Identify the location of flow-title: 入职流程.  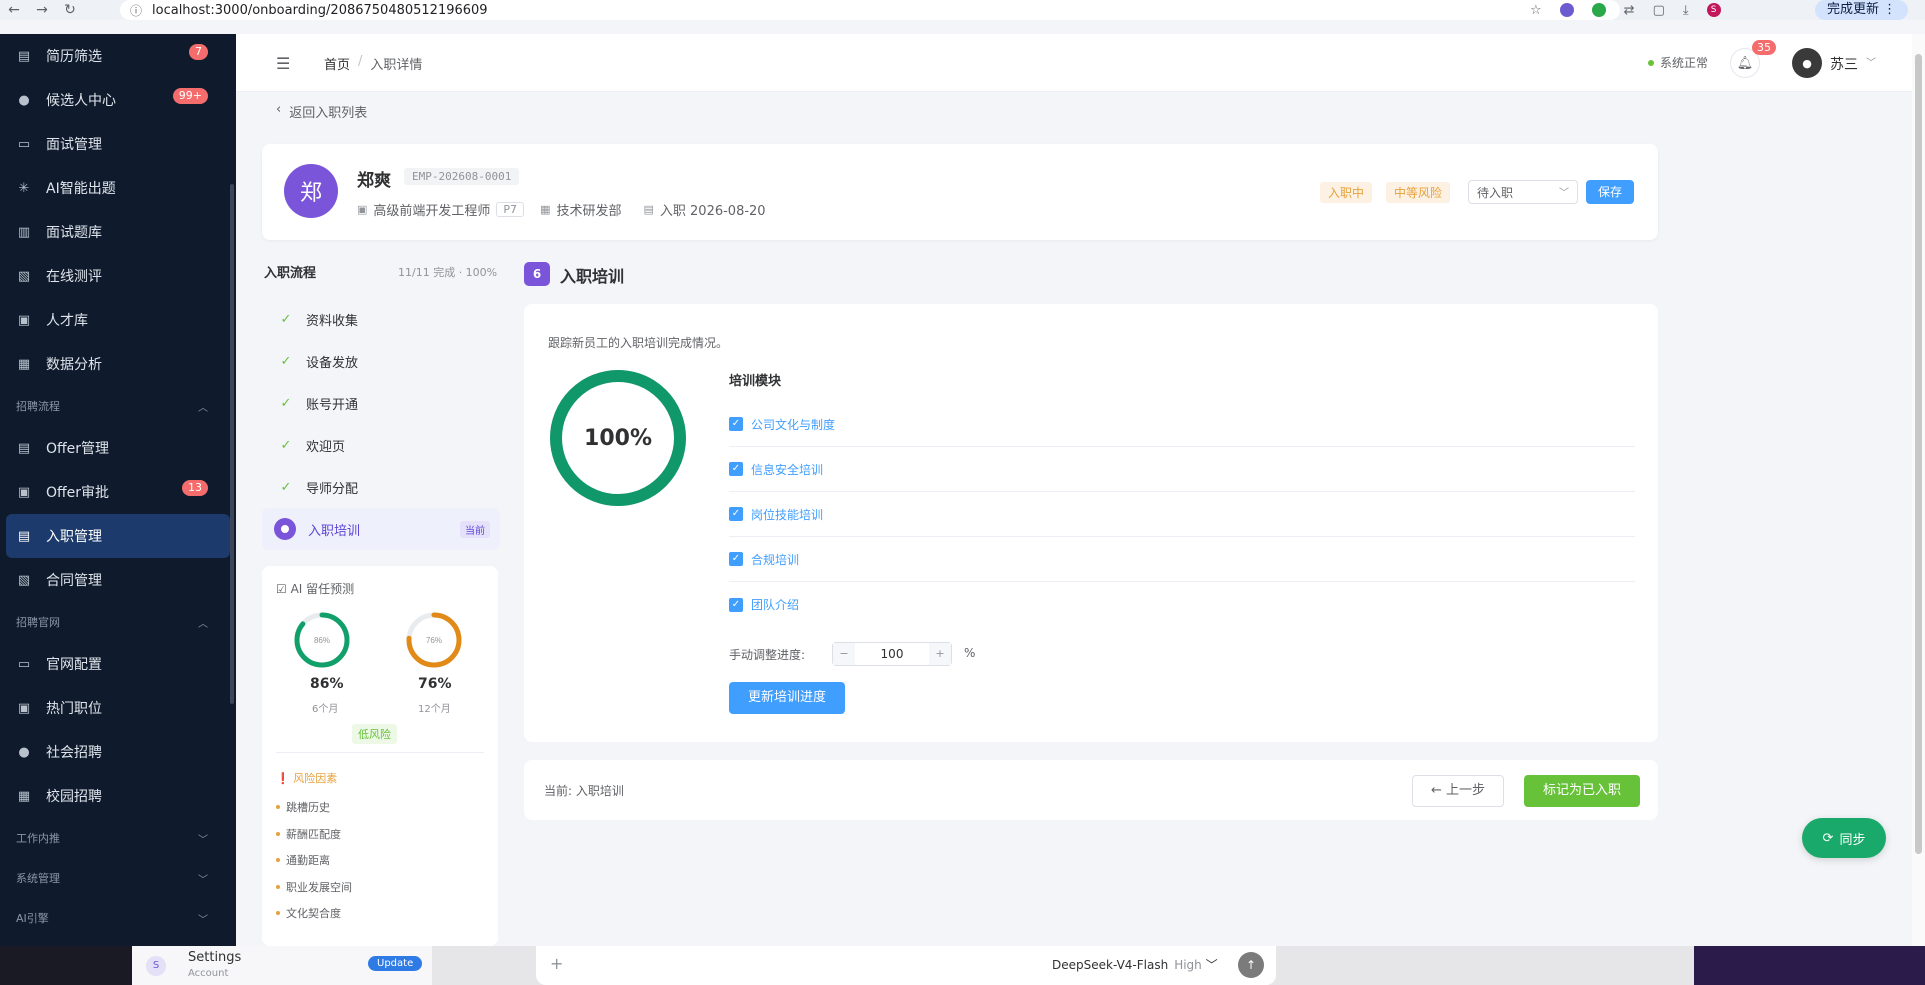
(290, 273).